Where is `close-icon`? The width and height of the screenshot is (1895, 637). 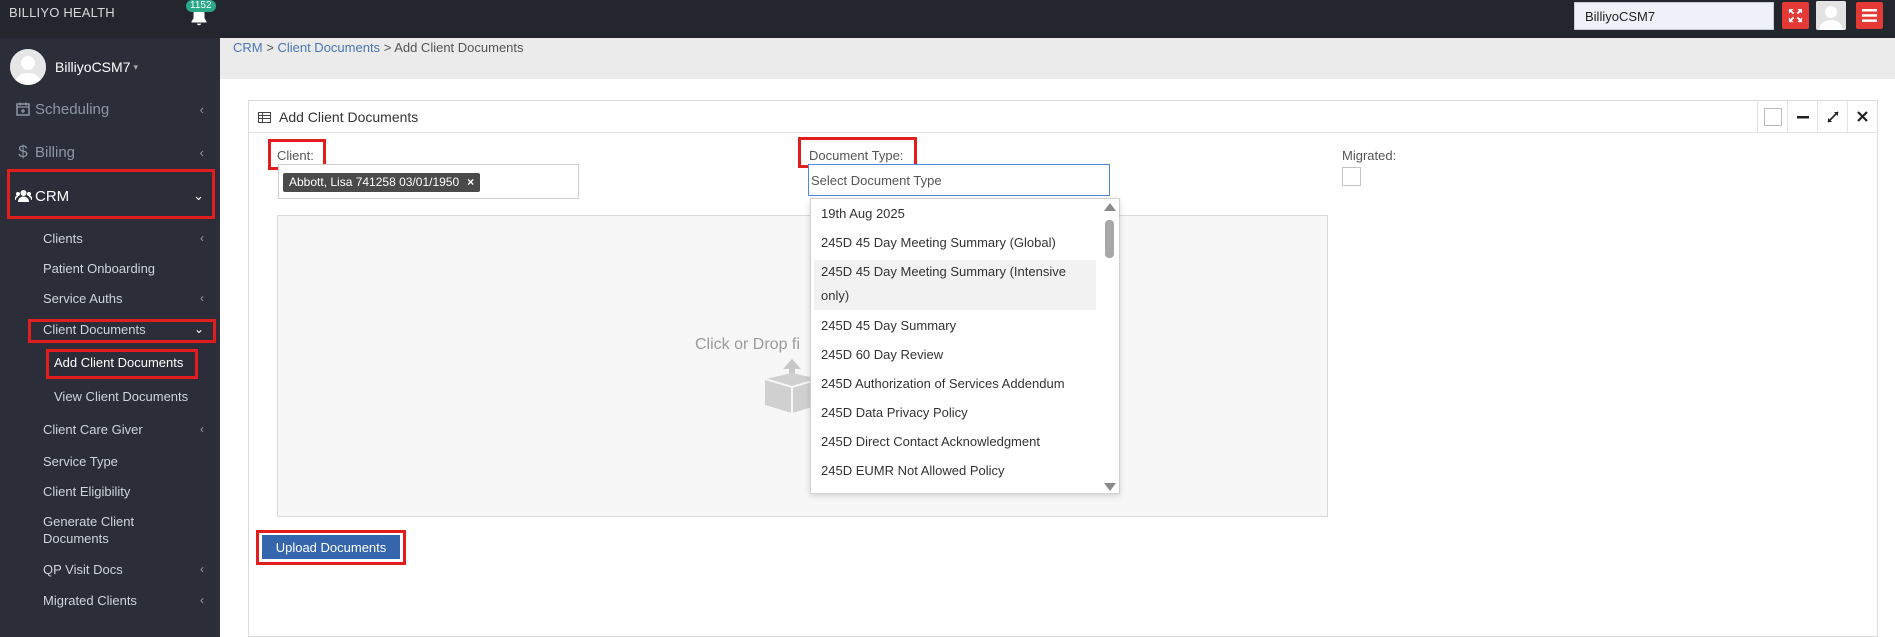
close-icon is located at coordinates (1862, 116).